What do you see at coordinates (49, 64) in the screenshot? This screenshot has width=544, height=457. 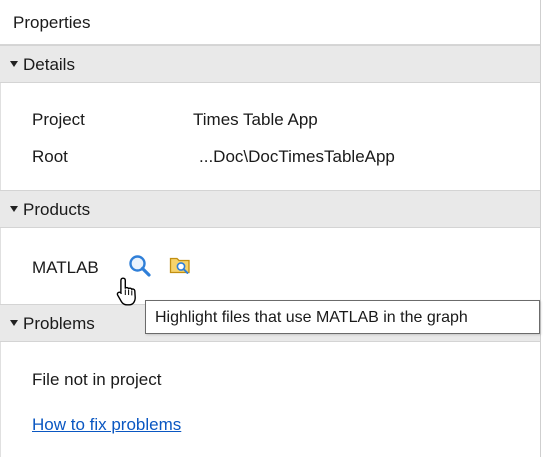 I see `section-label-details: Details` at bounding box center [49, 64].